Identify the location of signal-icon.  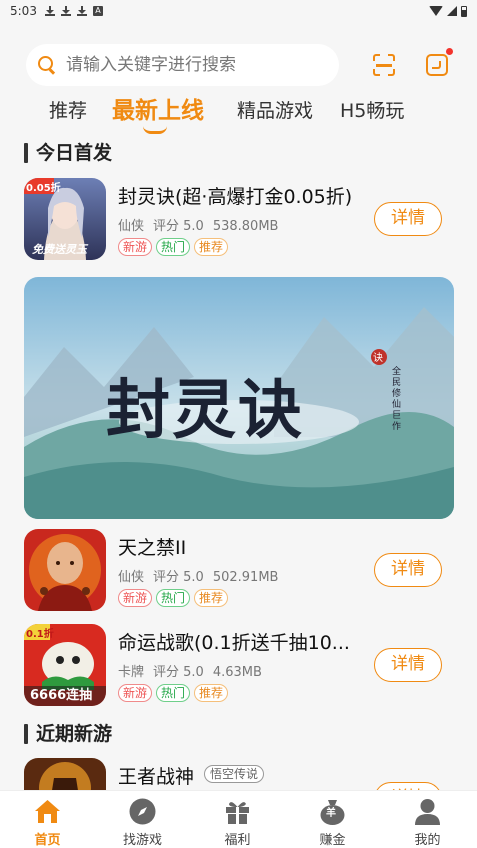
(452, 11).